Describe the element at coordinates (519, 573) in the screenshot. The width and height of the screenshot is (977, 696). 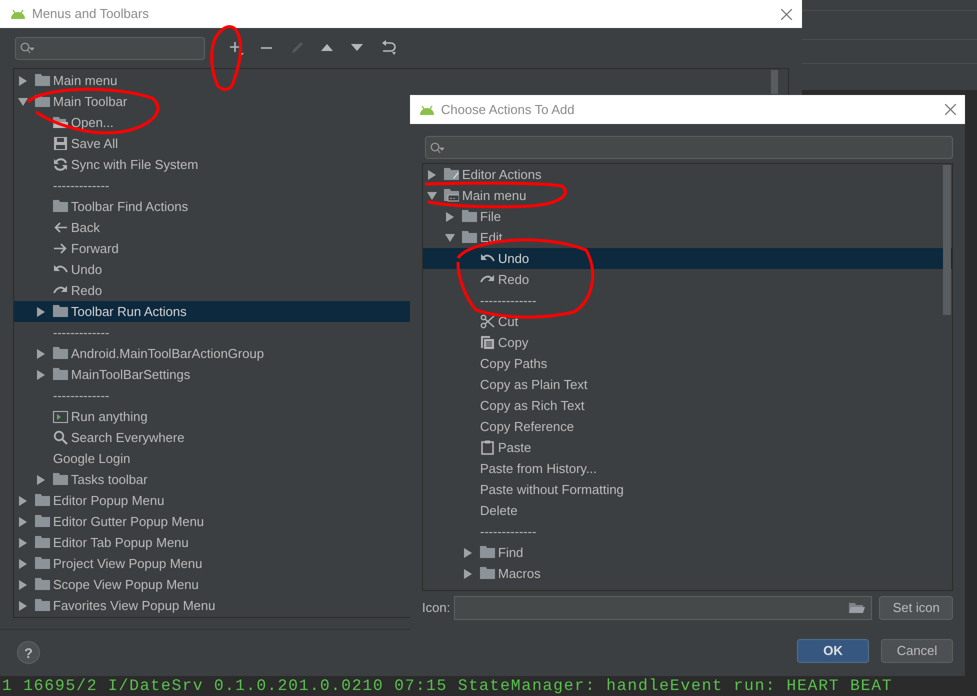
I see `tree-item-label: Macros` at that location.